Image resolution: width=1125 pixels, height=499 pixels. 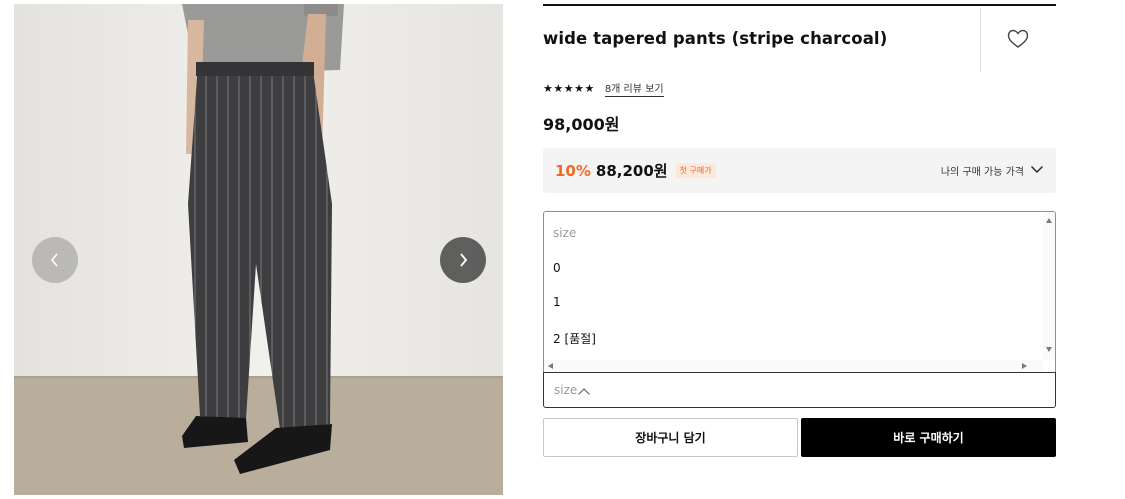 What do you see at coordinates (566, 390) in the screenshot?
I see `size-select-placeholder: size` at bounding box center [566, 390].